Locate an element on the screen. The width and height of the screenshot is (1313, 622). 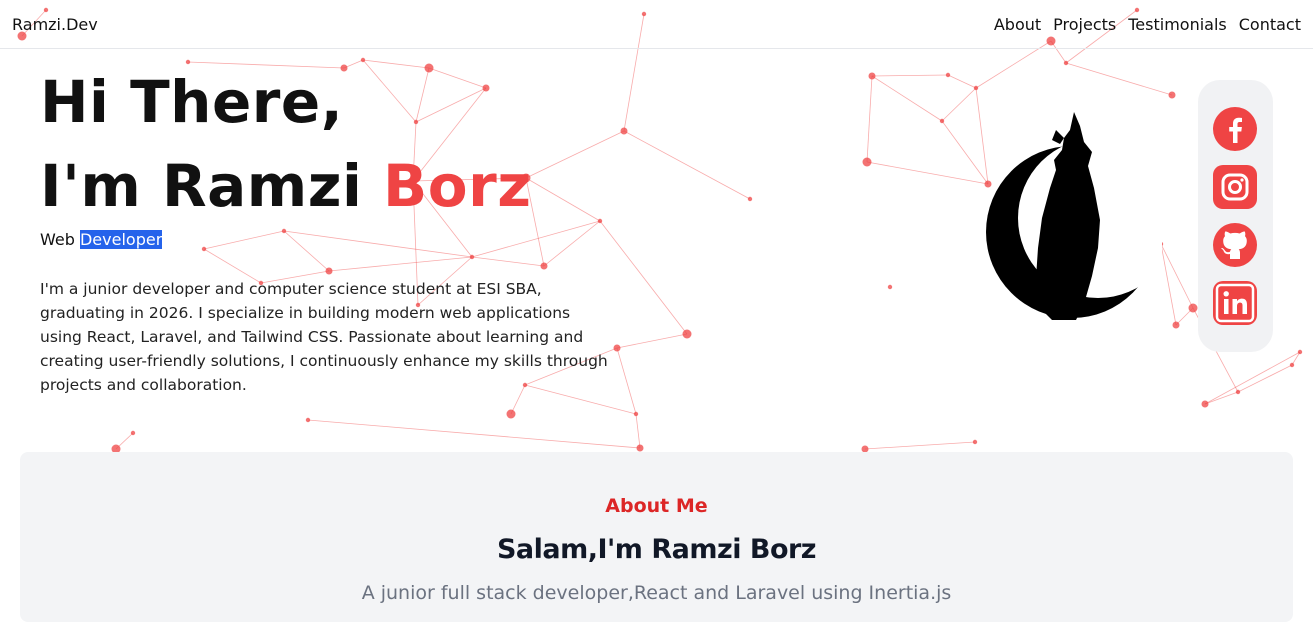
instagram-icon is located at coordinates (1235, 187).